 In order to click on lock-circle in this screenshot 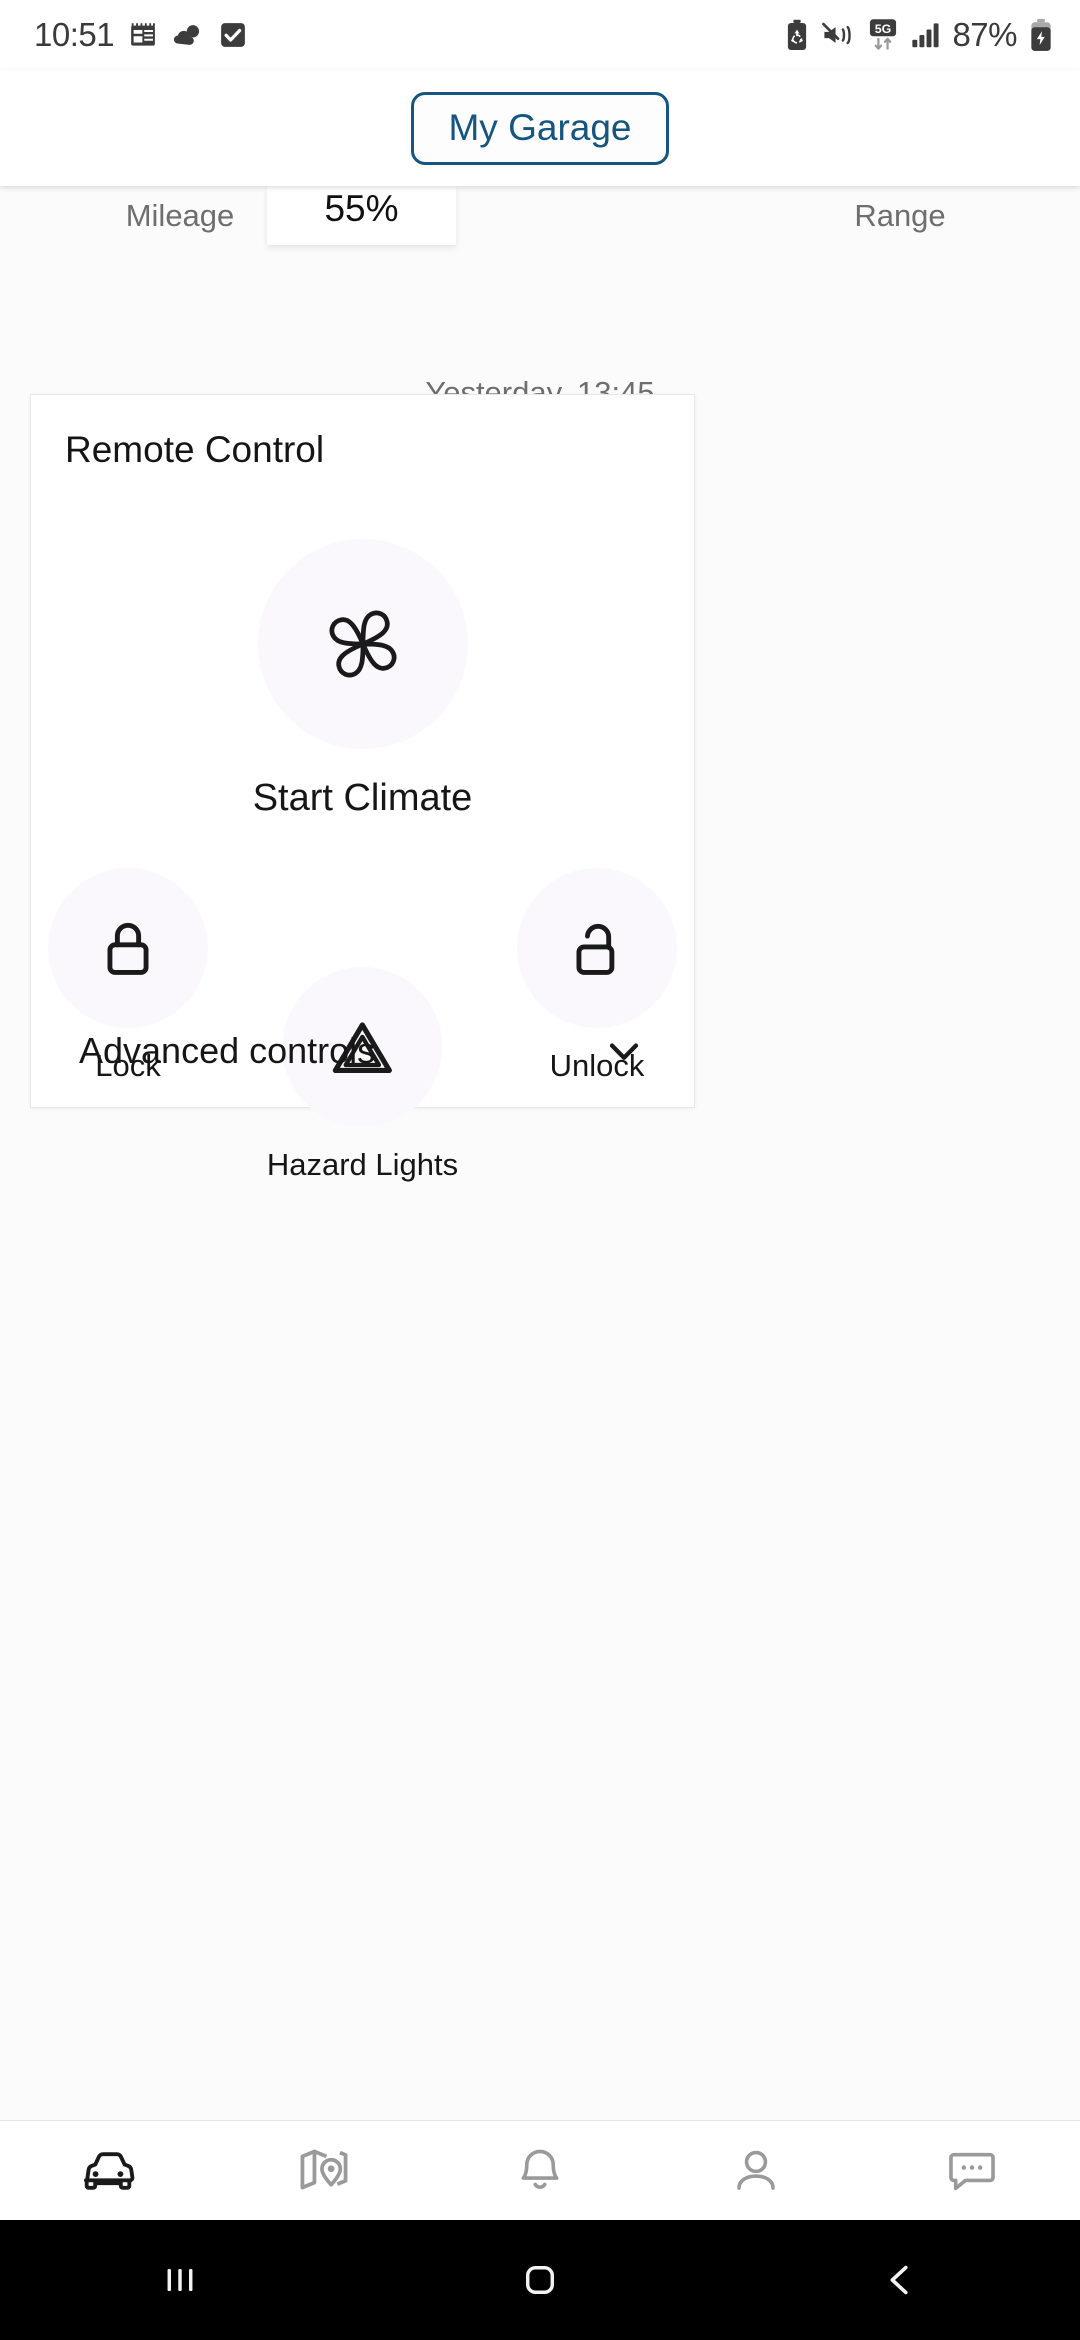, I will do `click(128, 948)`.